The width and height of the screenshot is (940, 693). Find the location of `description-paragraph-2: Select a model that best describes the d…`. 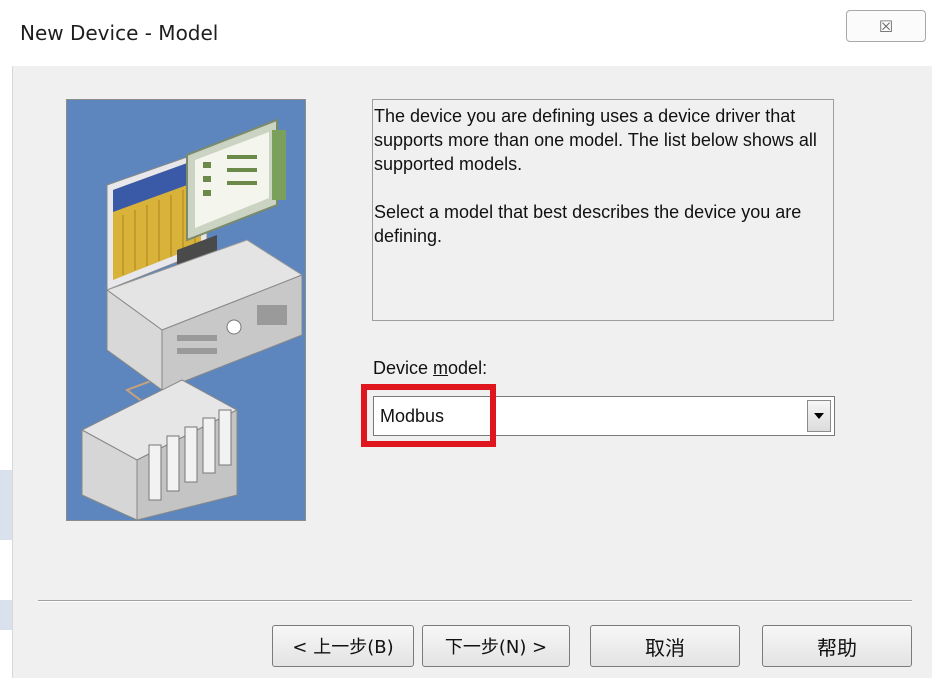

description-paragraph-2: Select a model that best describes the d… is located at coordinates (588, 224).